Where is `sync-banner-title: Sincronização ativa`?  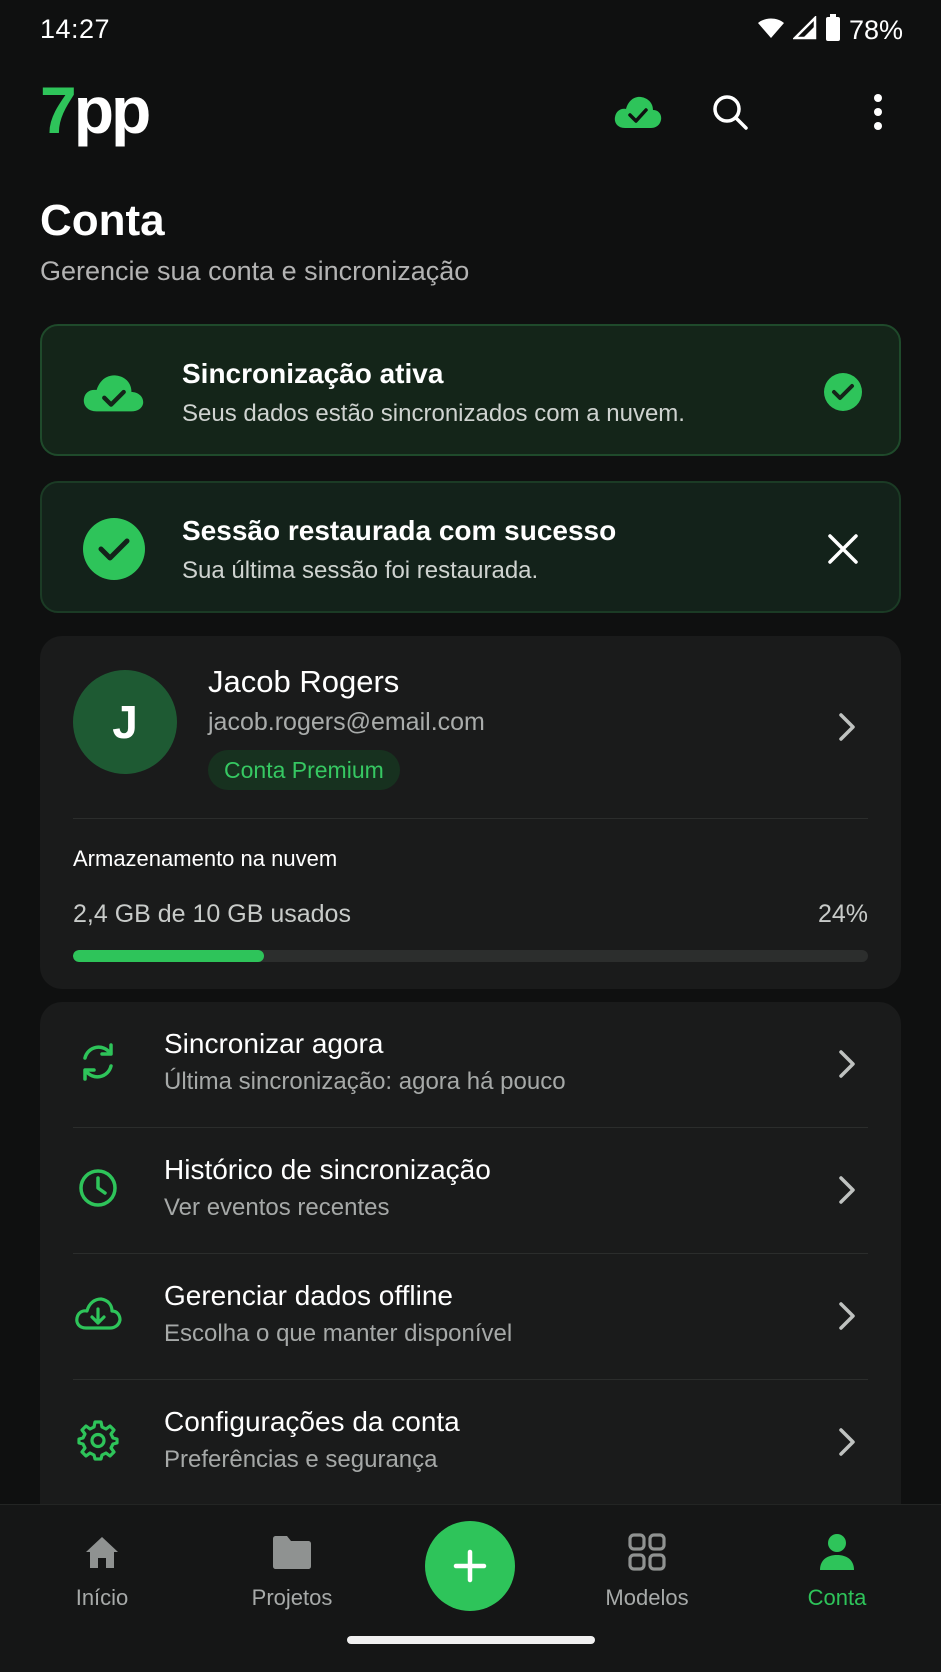
sync-banner-title: Sincronização ativa is located at coordinates (313, 373).